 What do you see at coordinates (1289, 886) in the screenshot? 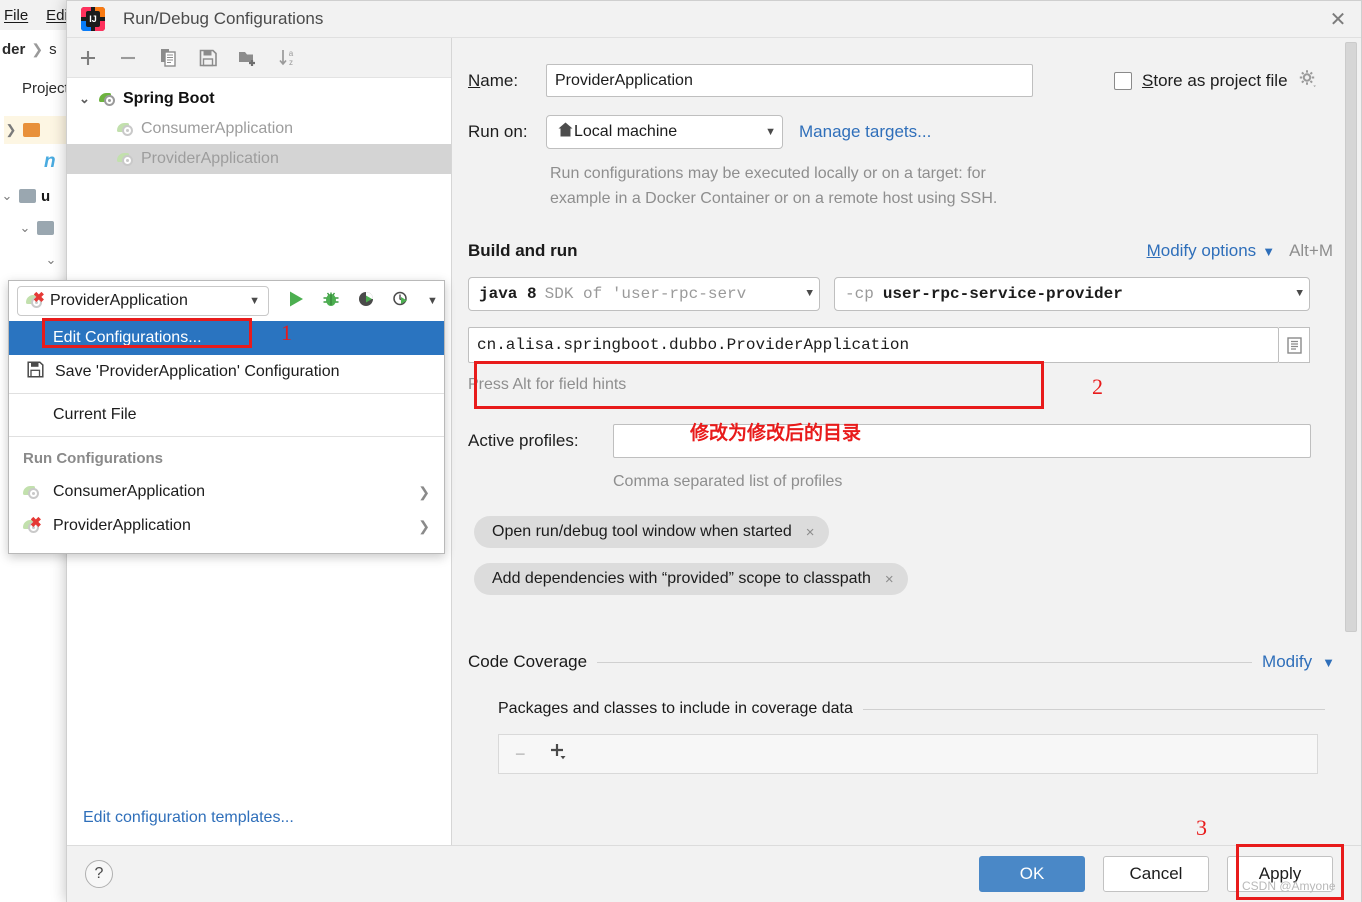
I see `watermark-text: CSDN @Amyone` at bounding box center [1289, 886].